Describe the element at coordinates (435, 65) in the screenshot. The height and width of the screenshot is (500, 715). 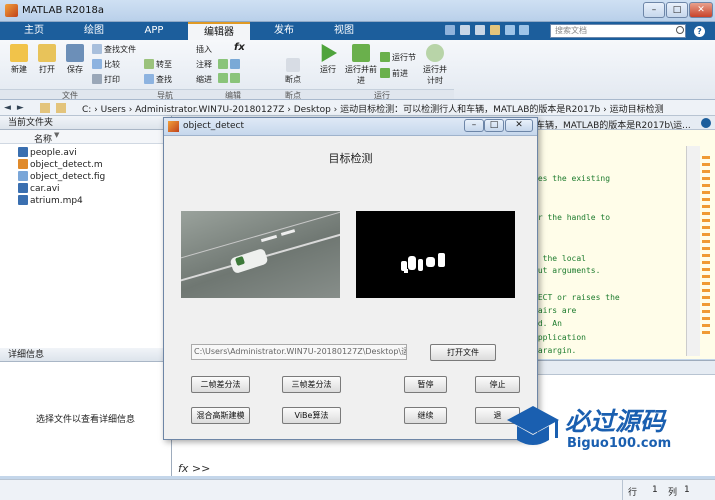
I see `run-and-time-button: 运行并计时` at that location.